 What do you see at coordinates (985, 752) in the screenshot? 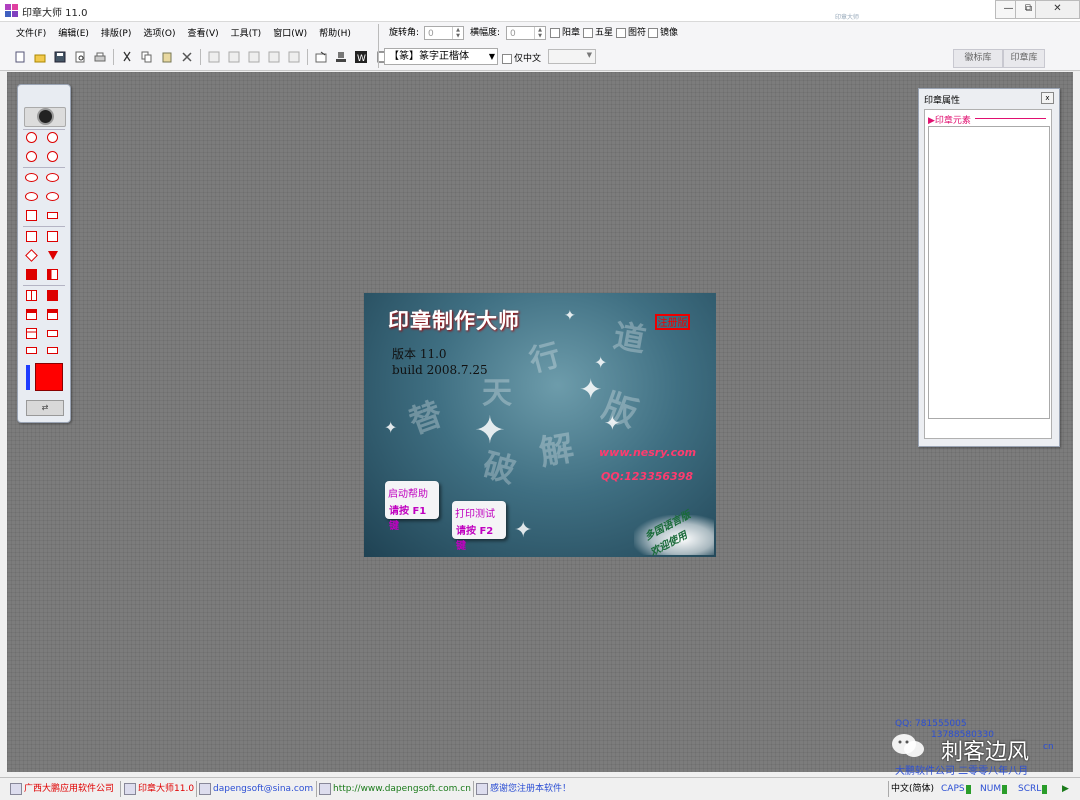
I see `watermark-account-name: 刺客边风` at bounding box center [985, 752].